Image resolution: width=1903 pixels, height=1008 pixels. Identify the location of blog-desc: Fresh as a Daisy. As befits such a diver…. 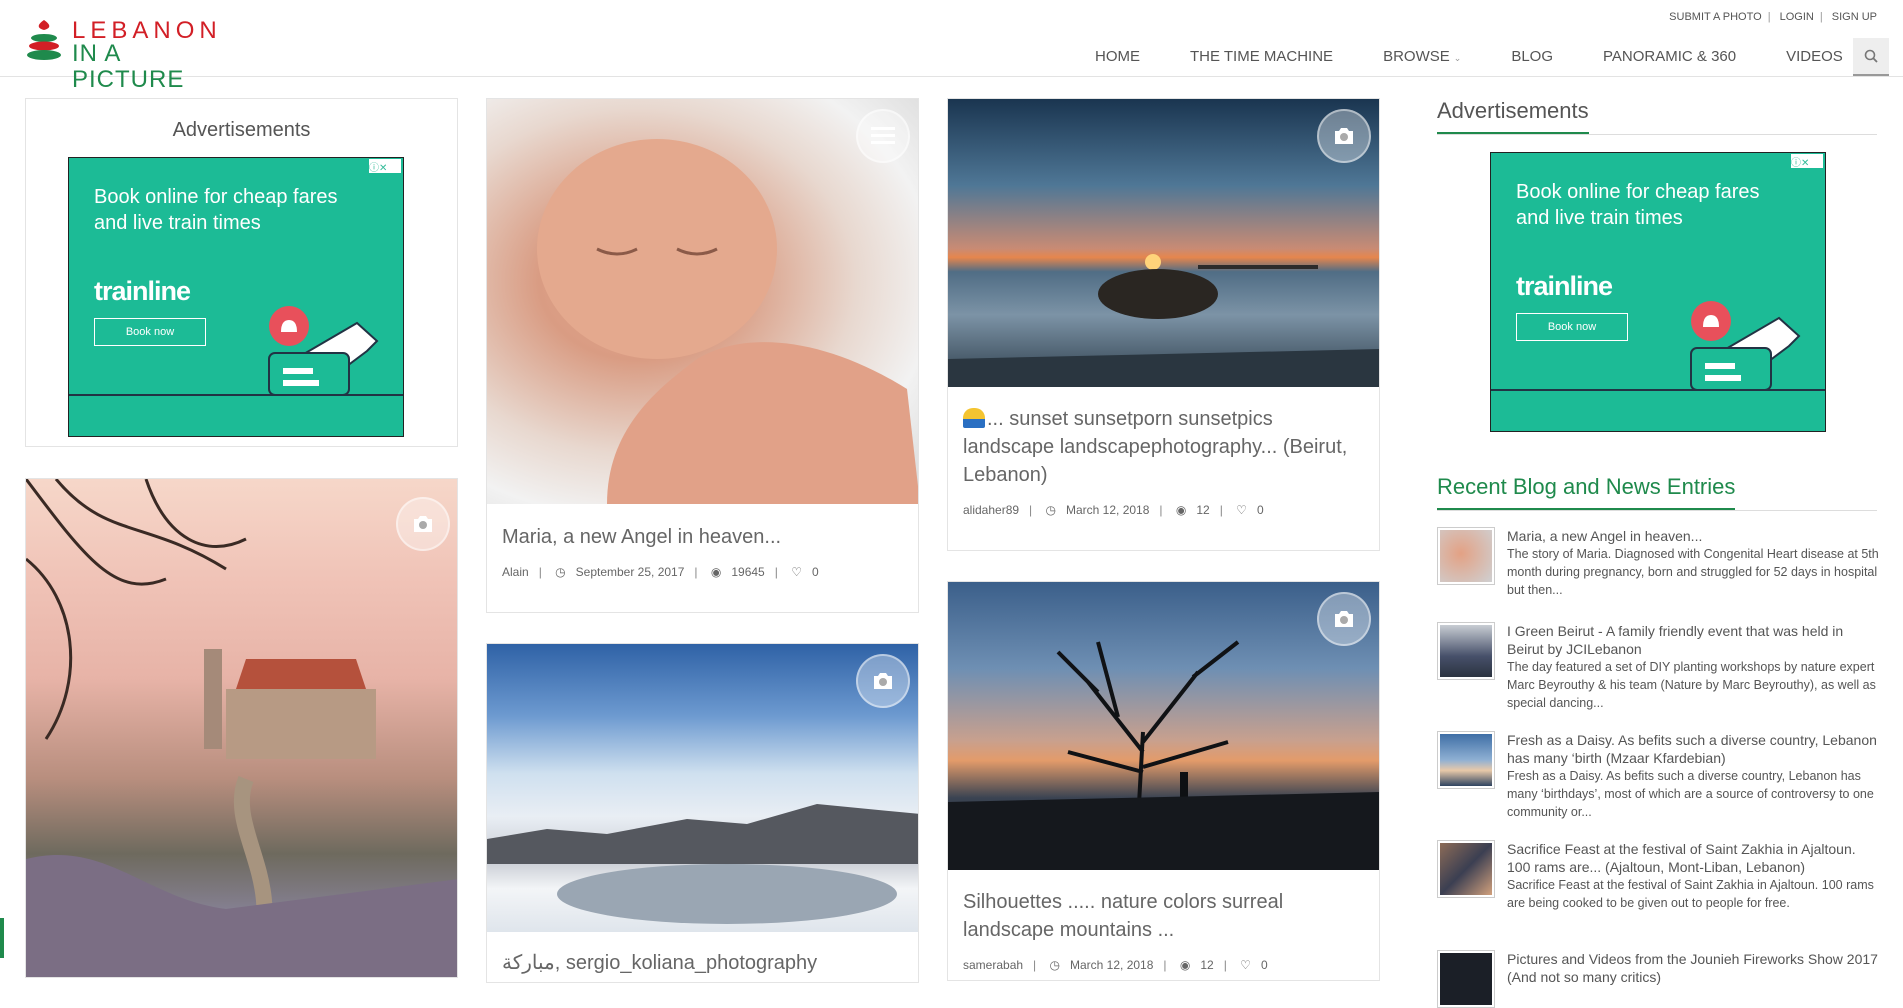
(1690, 794).